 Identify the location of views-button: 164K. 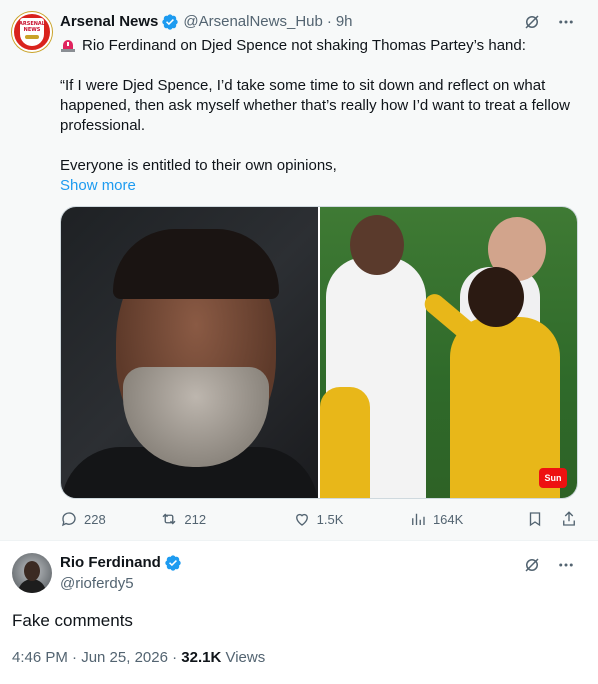
(467, 519).